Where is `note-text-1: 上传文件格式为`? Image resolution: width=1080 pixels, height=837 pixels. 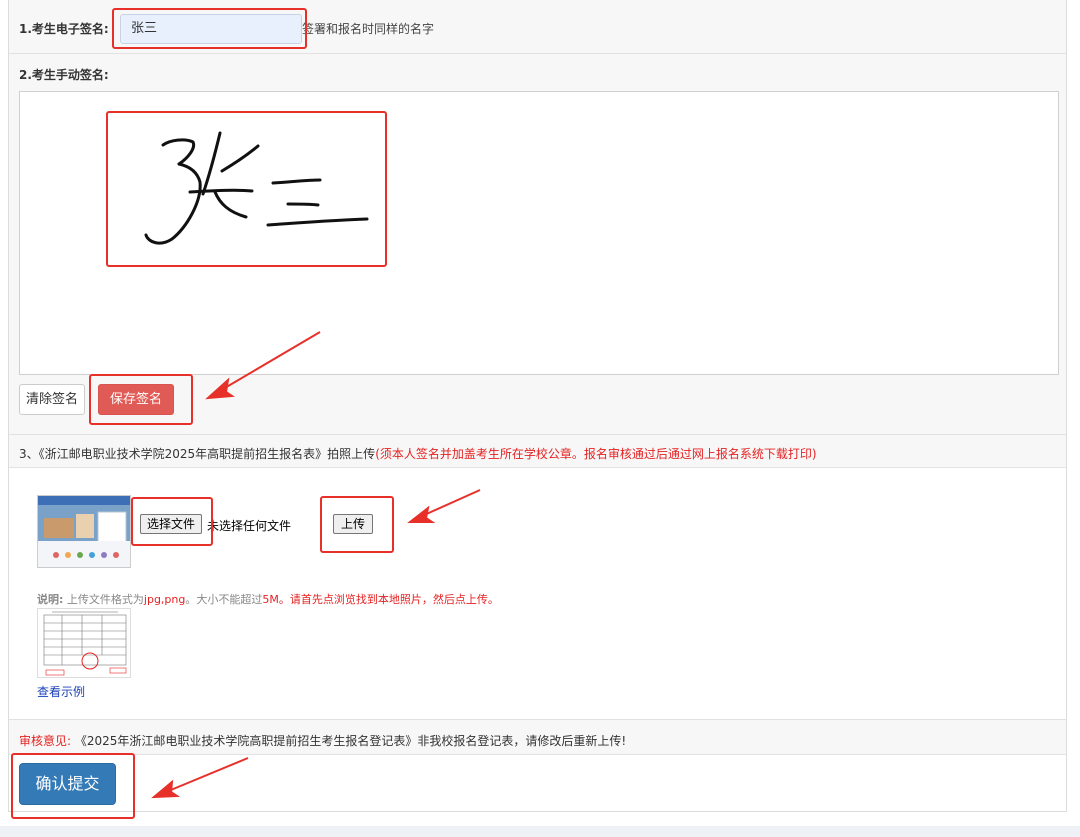 note-text-1: 上传文件格式为 is located at coordinates (105, 599).